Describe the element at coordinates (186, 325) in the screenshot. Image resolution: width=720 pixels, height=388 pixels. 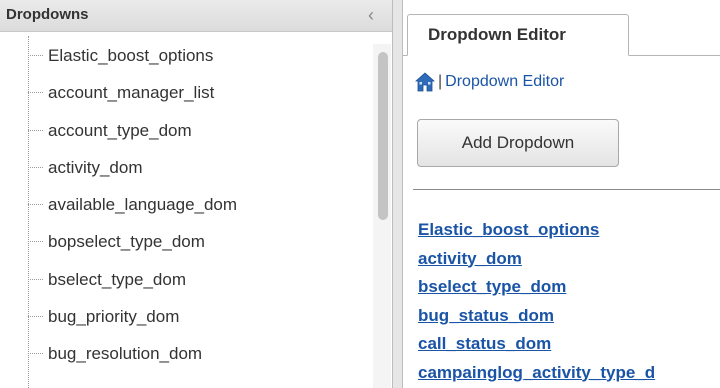
I see `tree-item: bug_priority_dom` at that location.